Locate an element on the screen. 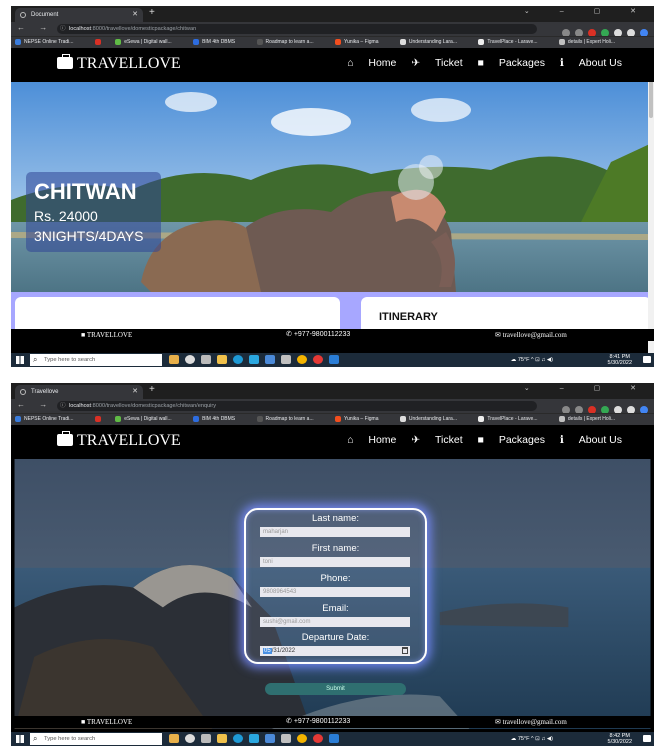 The width and height of the screenshot is (659, 746). first-name-field: toni is located at coordinates (335, 562).